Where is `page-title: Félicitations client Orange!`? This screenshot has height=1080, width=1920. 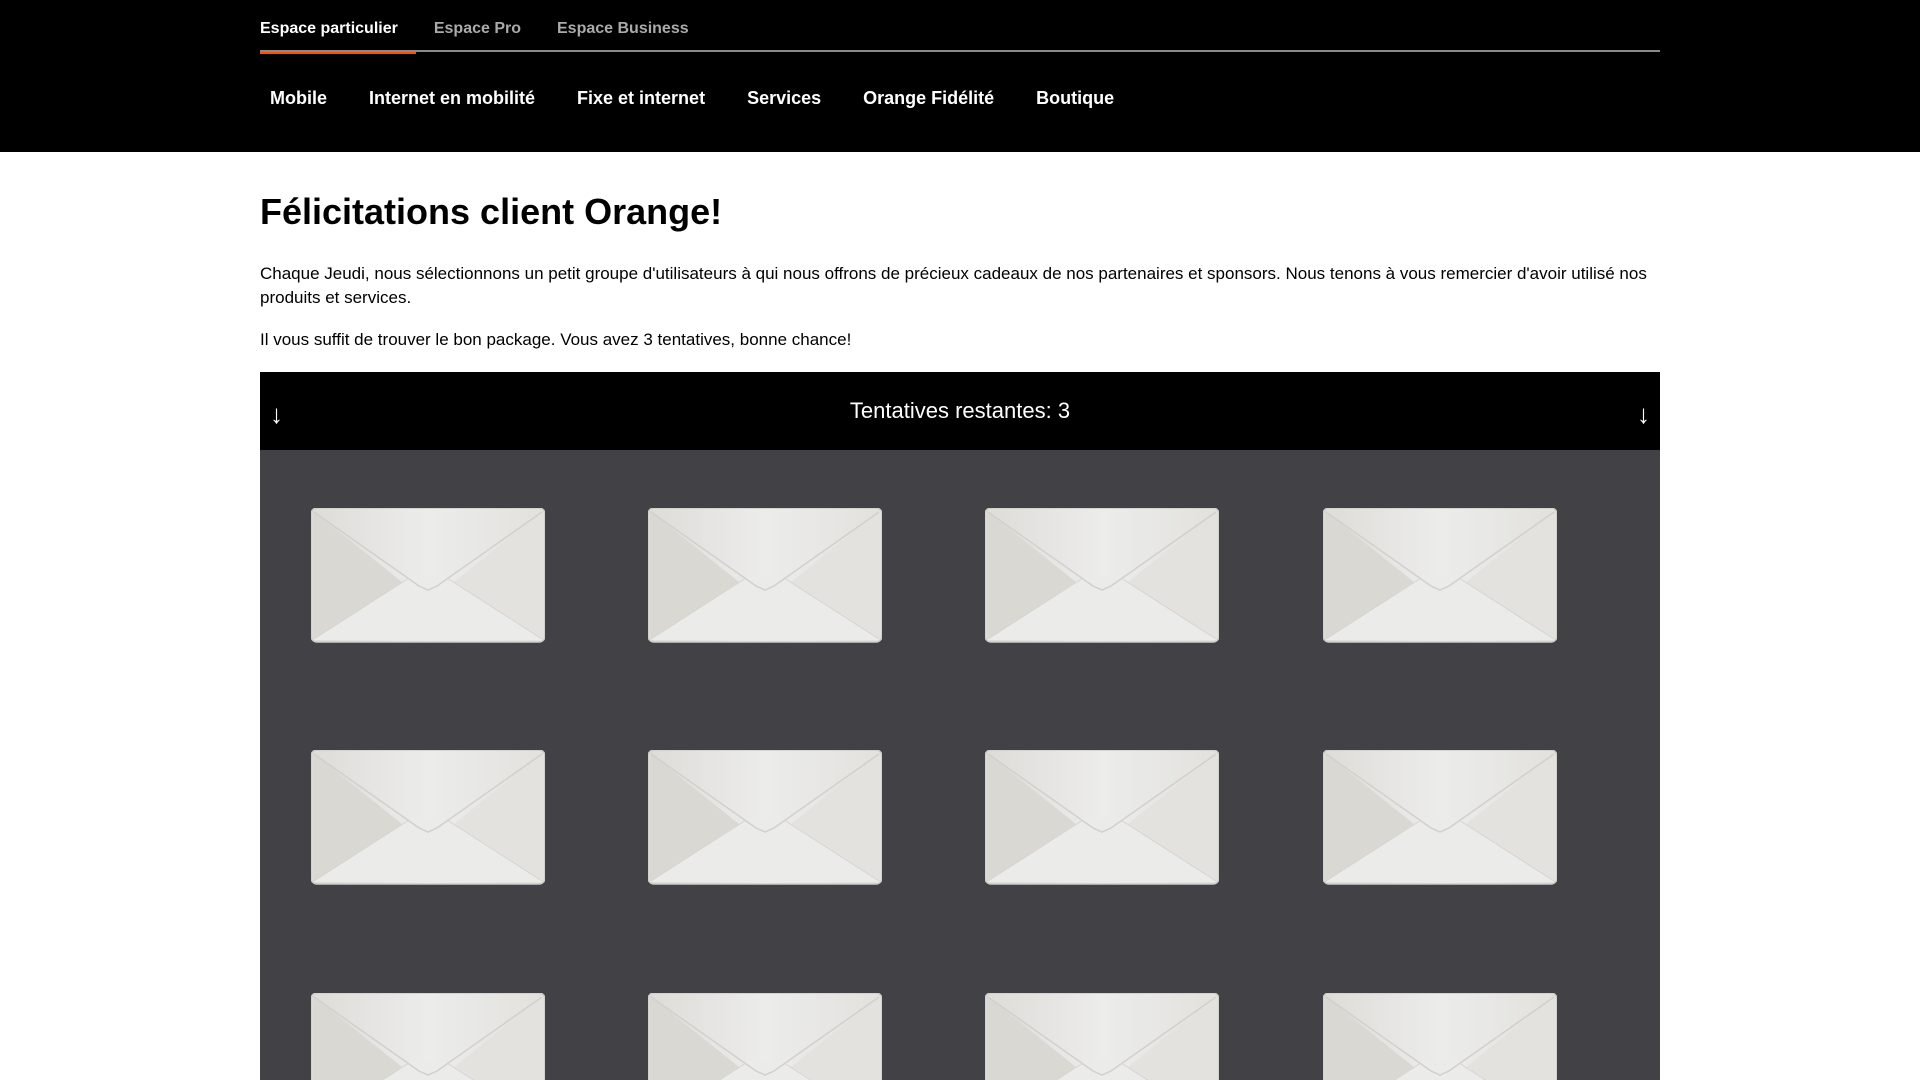
page-title: Félicitations client Orange! is located at coordinates (491, 211).